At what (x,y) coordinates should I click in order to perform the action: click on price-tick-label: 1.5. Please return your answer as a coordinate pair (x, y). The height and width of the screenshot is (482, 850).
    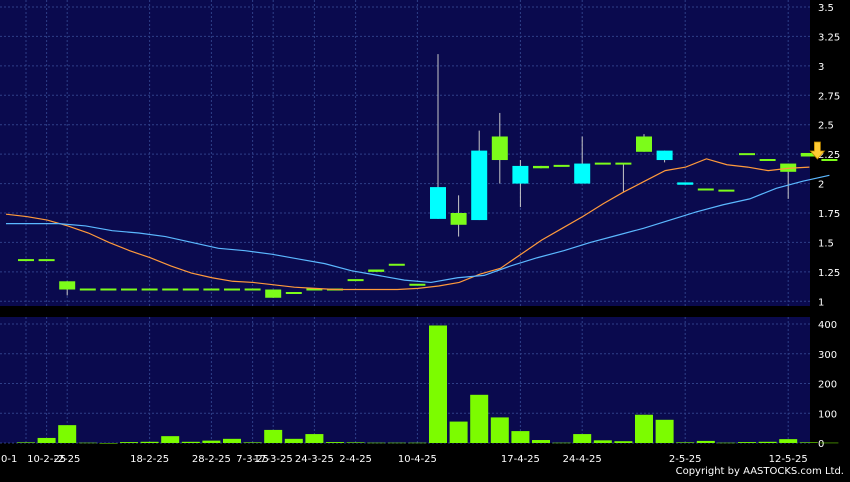
    Looking at the image, I should click on (826, 243).